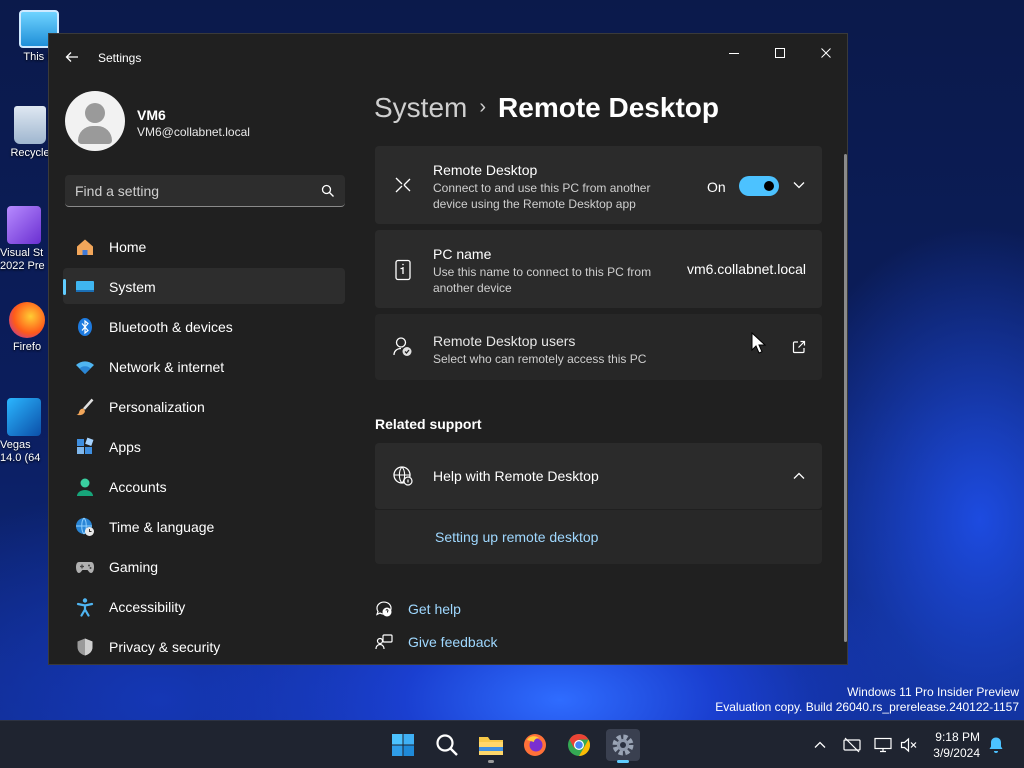 Image resolution: width=1024 pixels, height=768 pixels. What do you see at coordinates (434, 609) in the screenshot?
I see `get-help-label: Get help` at bounding box center [434, 609].